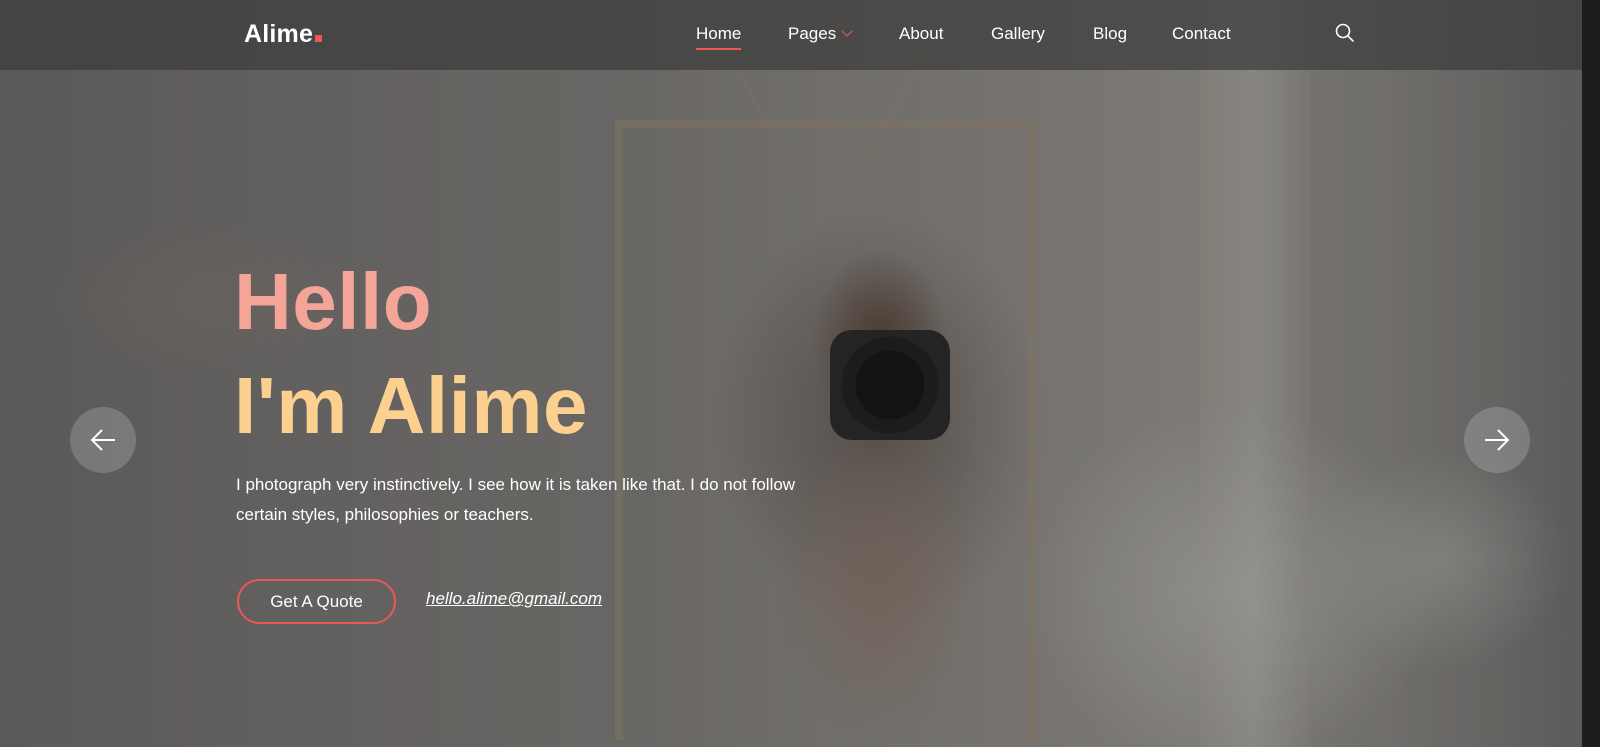 The height and width of the screenshot is (747, 1600). What do you see at coordinates (319, 38) in the screenshot?
I see `brand-dot` at bounding box center [319, 38].